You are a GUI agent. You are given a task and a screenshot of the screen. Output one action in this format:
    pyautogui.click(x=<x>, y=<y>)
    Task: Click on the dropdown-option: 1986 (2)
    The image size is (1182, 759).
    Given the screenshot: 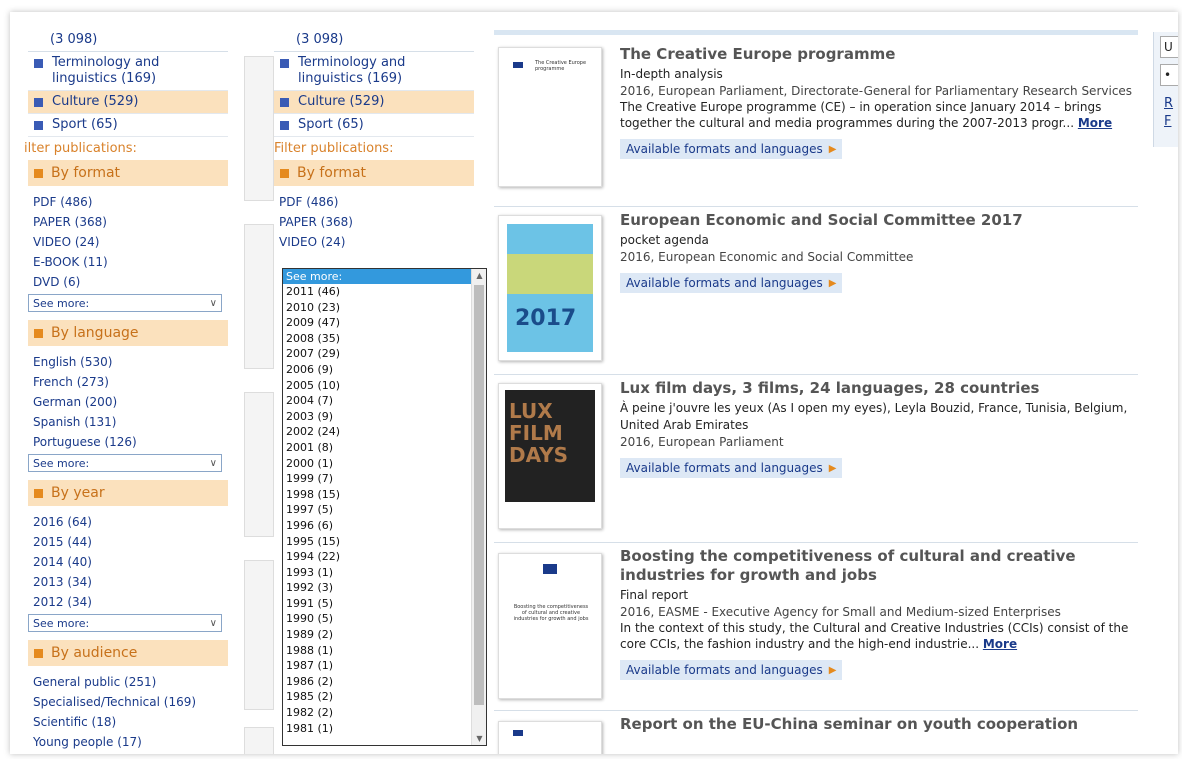 What is the action you would take?
    pyautogui.click(x=377, y=682)
    